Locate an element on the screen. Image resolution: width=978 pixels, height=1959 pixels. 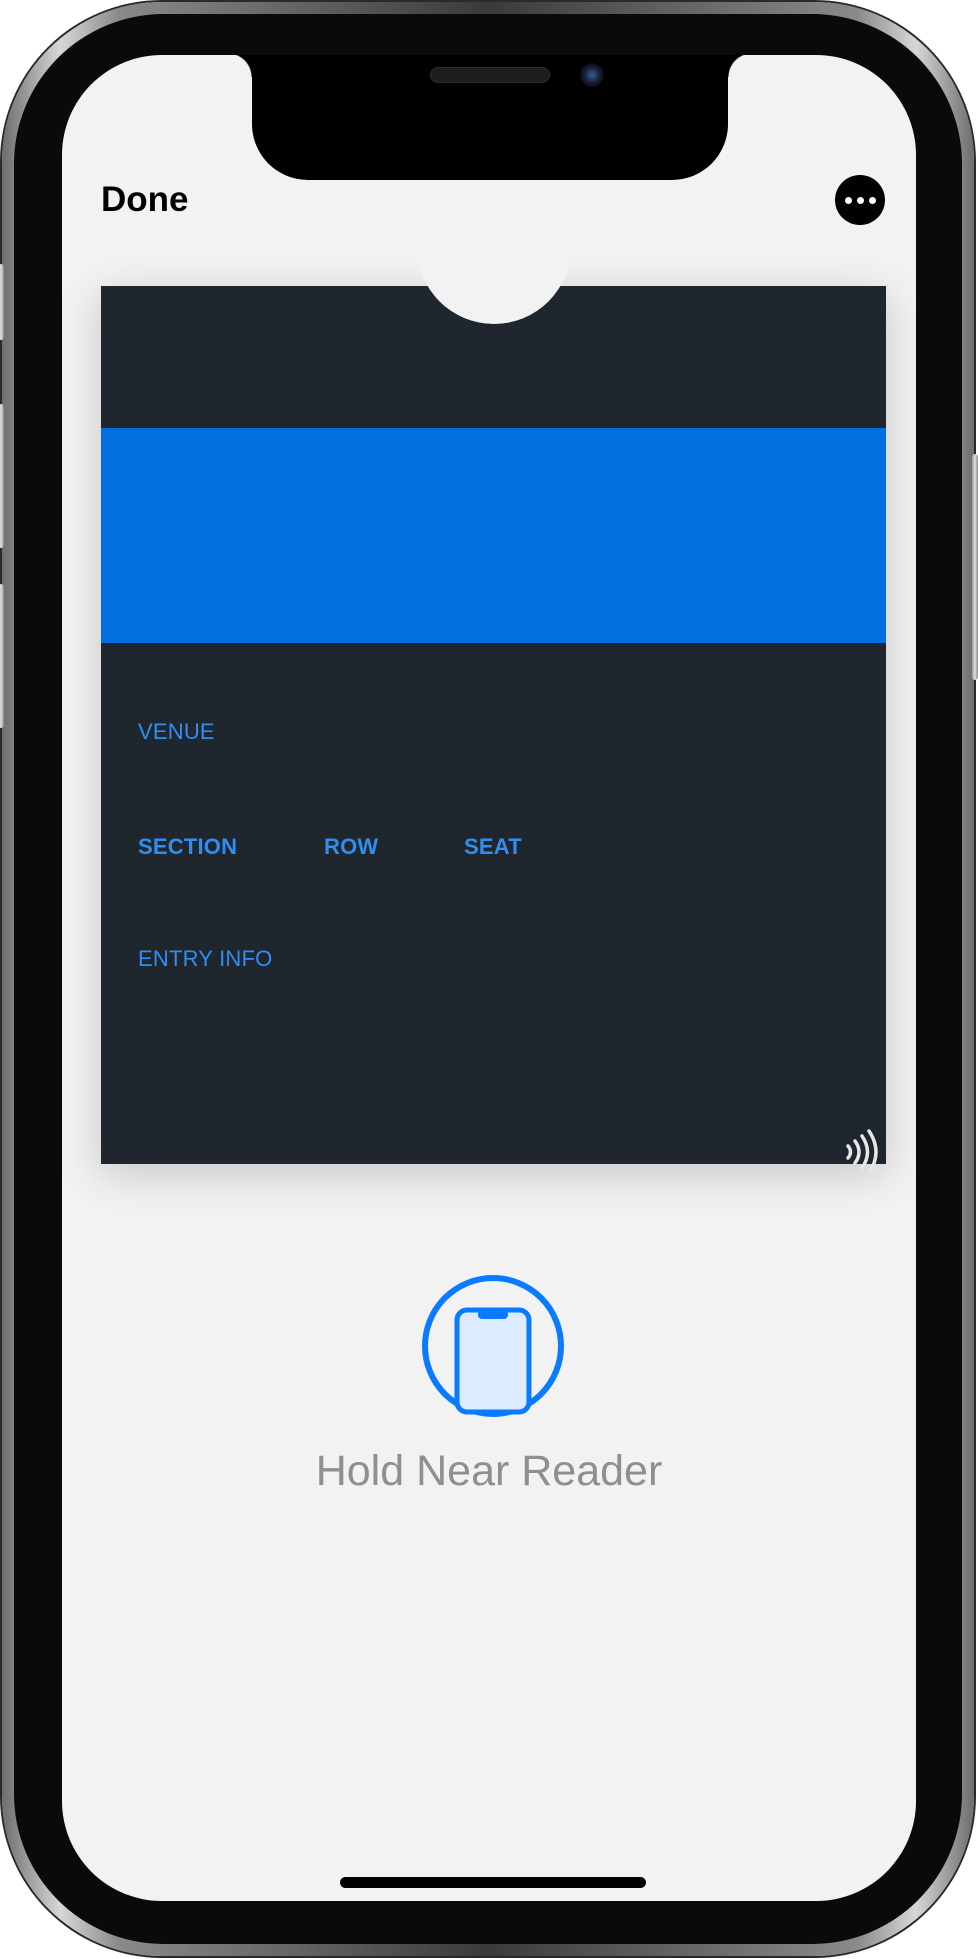
pass-top-cutout is located at coordinates (494, 280).